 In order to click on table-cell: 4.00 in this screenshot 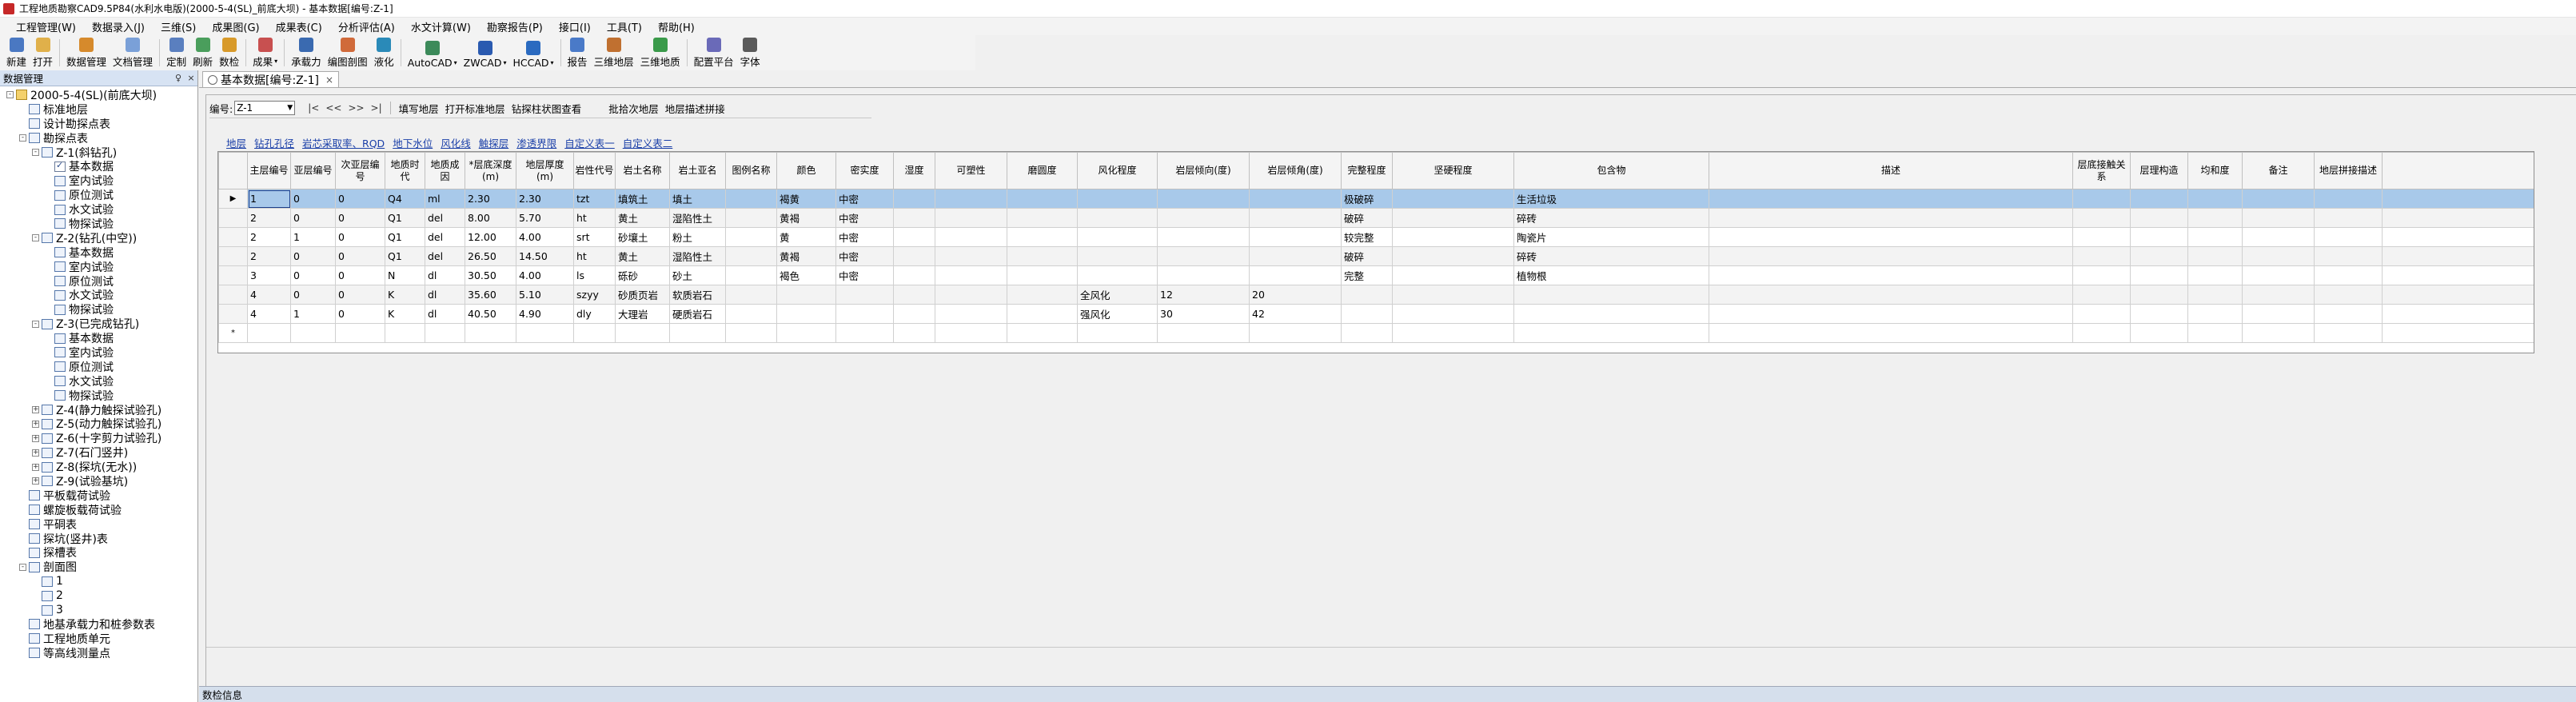, I will do `click(545, 237)`.